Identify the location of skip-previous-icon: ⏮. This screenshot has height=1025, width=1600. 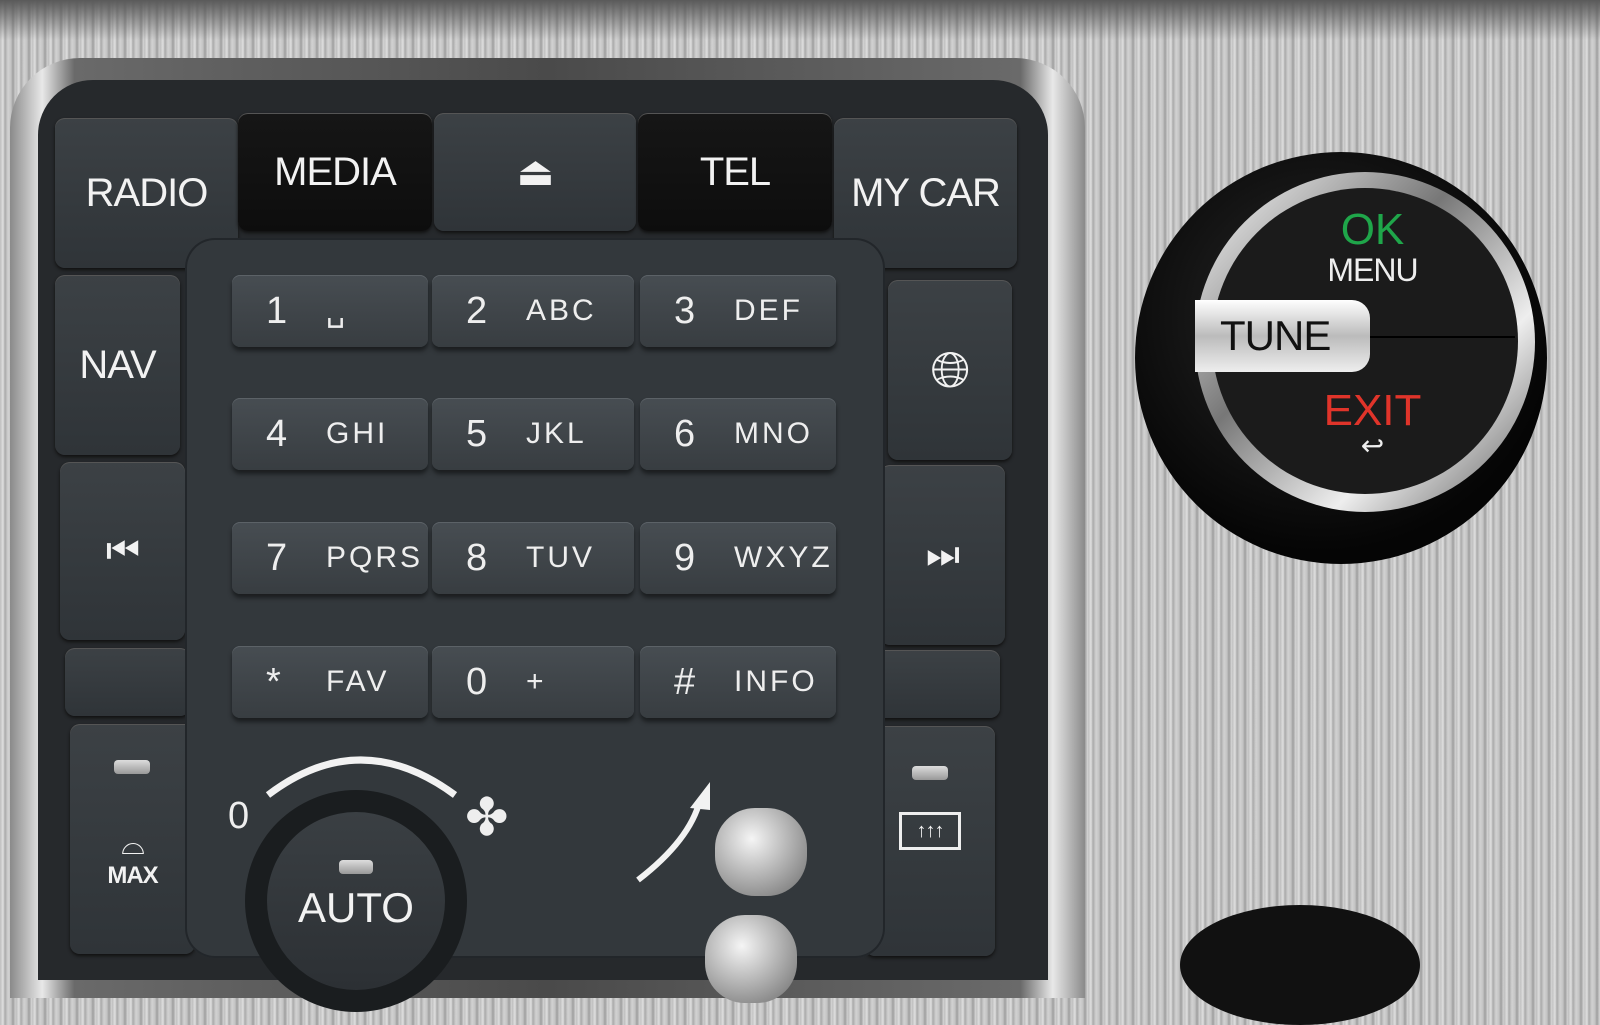
(122, 550).